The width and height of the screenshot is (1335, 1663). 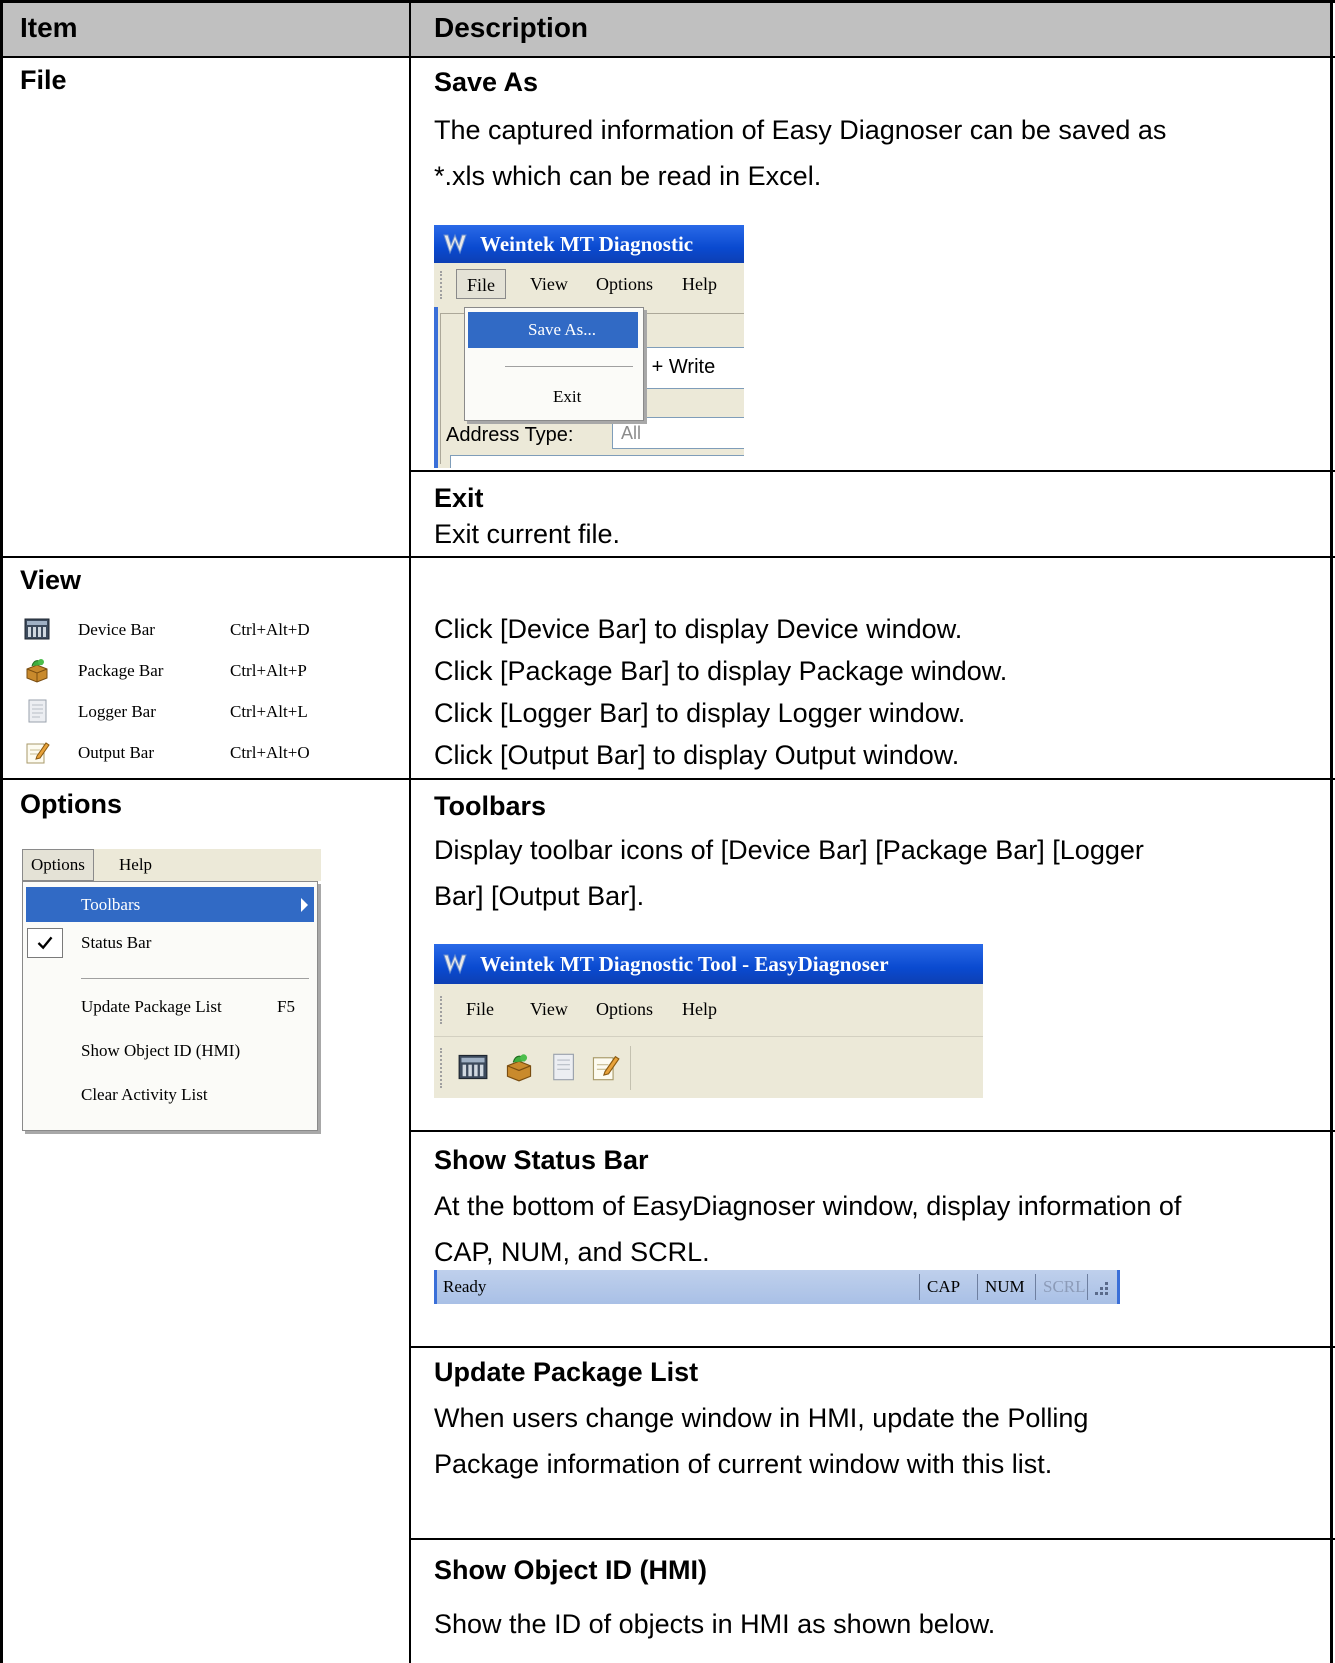 What do you see at coordinates (597, 461) in the screenshot?
I see `list-pane` at bounding box center [597, 461].